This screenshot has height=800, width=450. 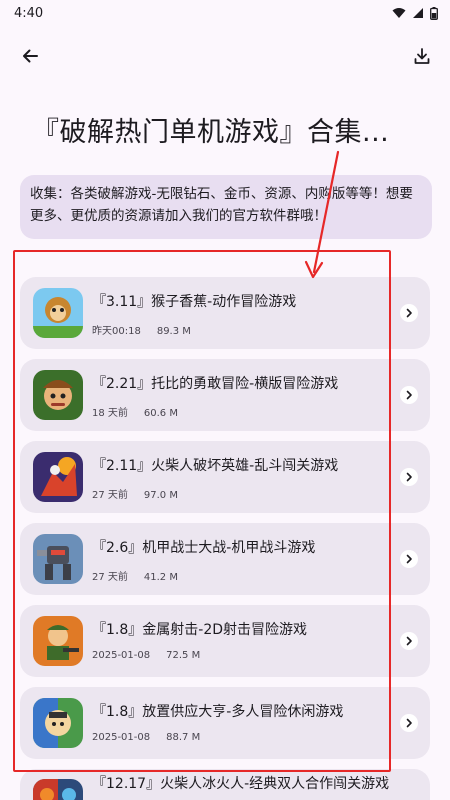 What do you see at coordinates (58, 559) in the screenshot?
I see `game-icon-mech` at bounding box center [58, 559].